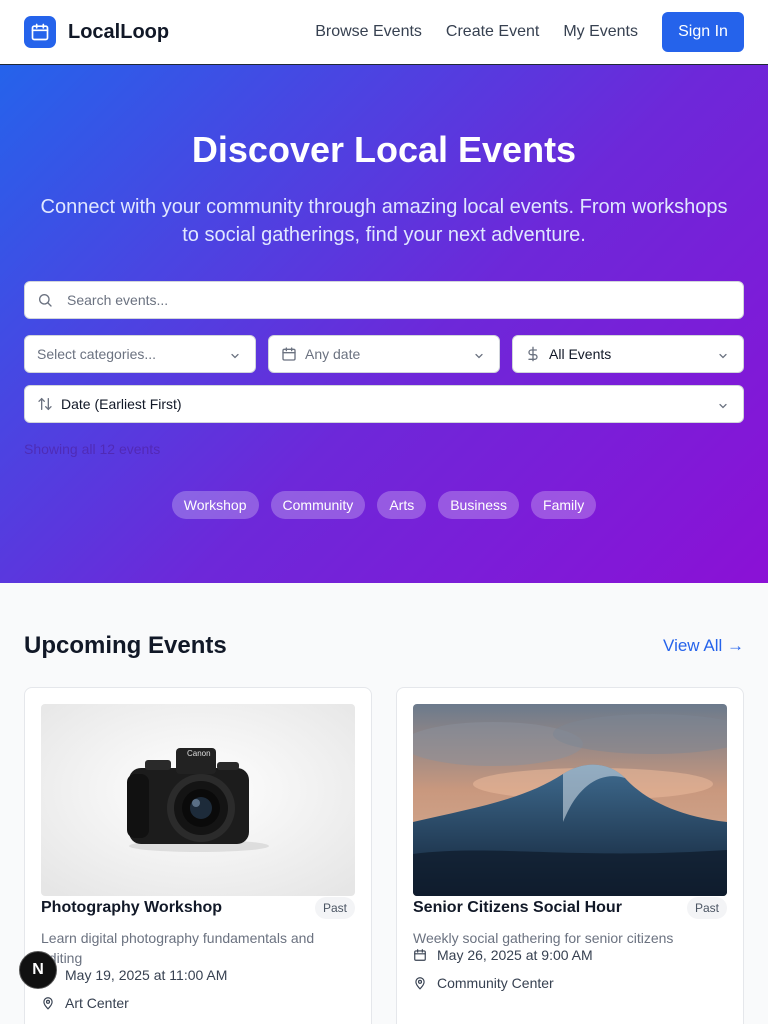  Describe the element at coordinates (131, 908) in the screenshot. I see `event-title: Photography Workshop` at that location.